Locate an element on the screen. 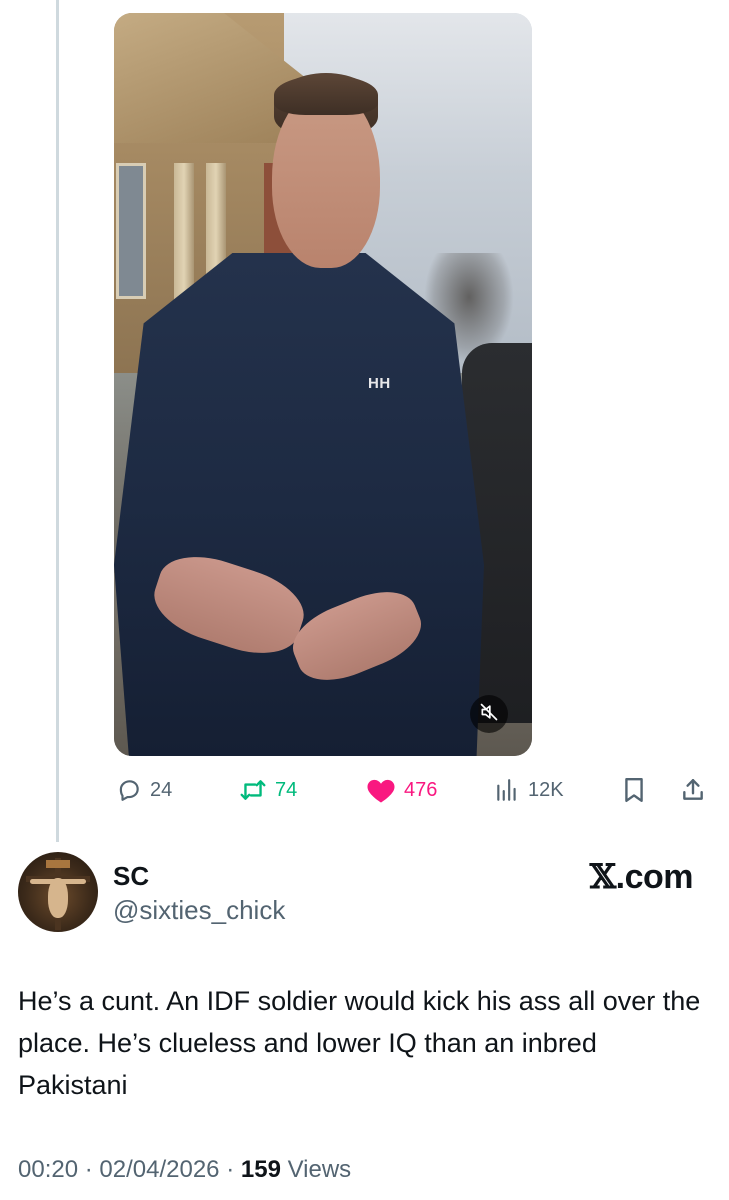 Image resolution: width=729 pixels, height=1200 pixels. tweet-date: 02/04/2026 is located at coordinates (159, 1169).